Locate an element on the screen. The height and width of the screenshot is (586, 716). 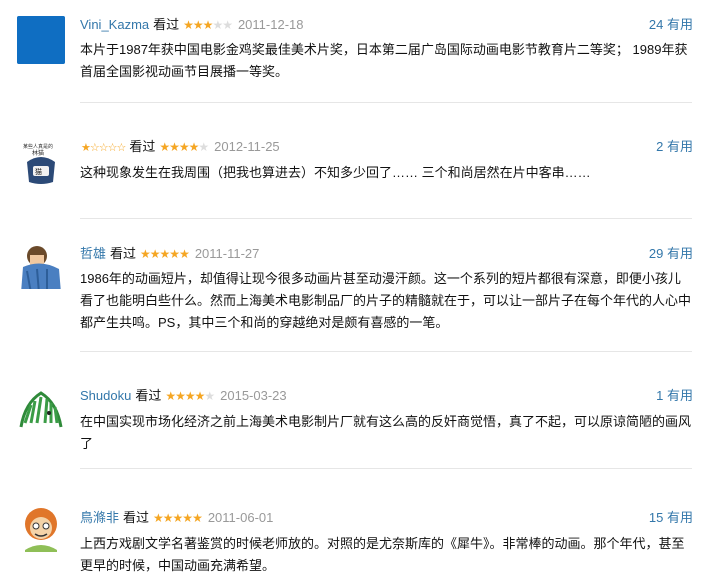
review-meta: 哲雄 看过 ★★★★★ 2011-11-27 is located at coordinates (169, 254).